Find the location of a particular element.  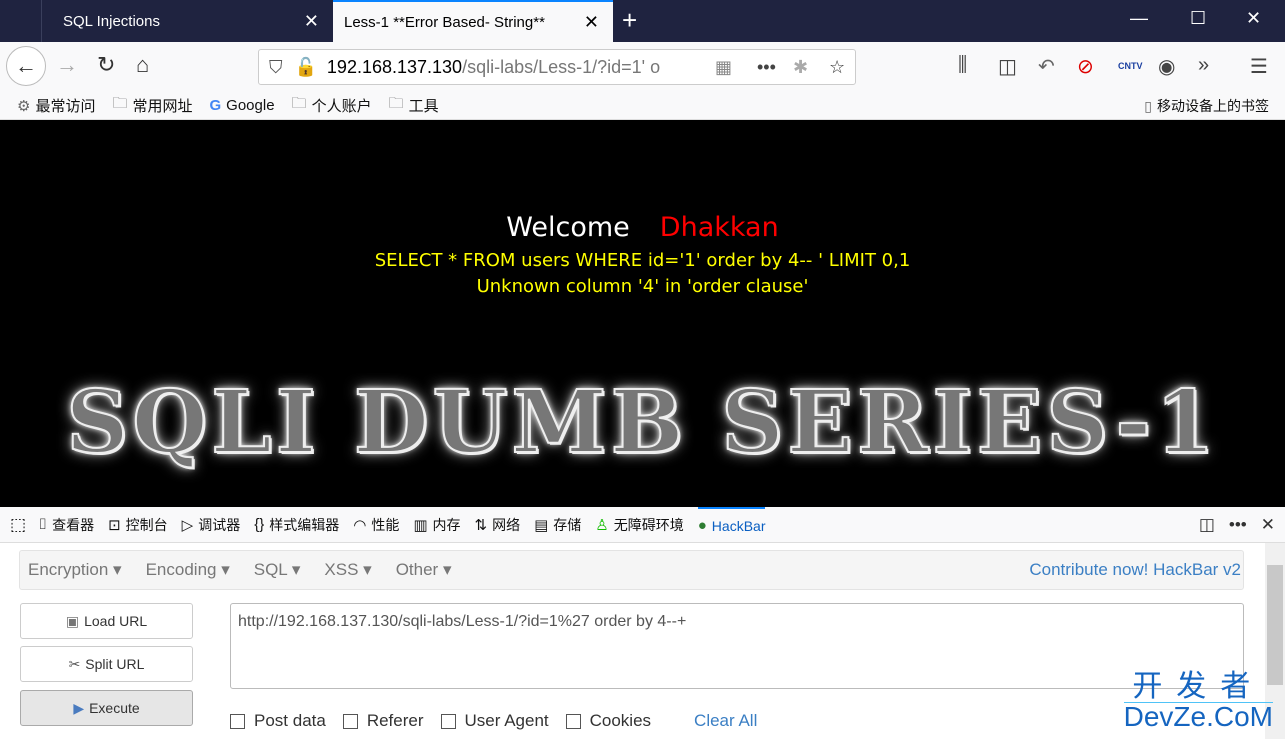

bookmark-label: 移动设备上的书签 is located at coordinates (1213, 106).